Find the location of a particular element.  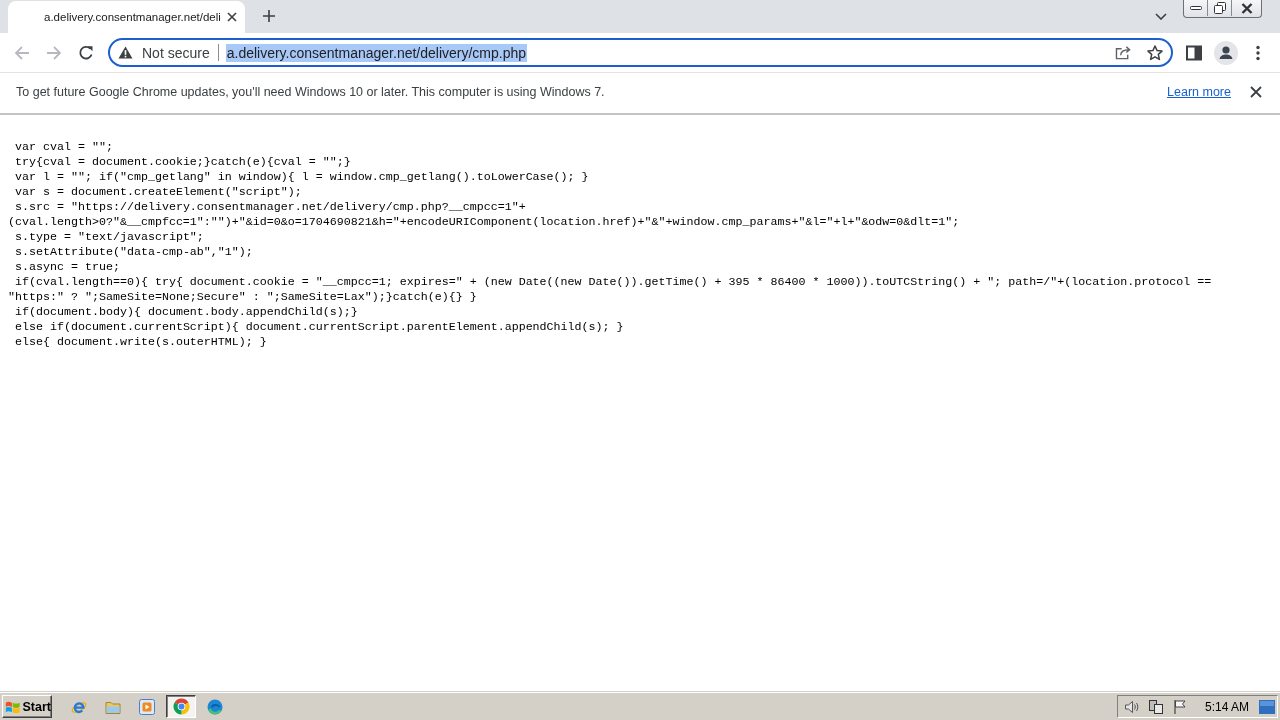

code-line: var cval = ""; is located at coordinates (64, 147).